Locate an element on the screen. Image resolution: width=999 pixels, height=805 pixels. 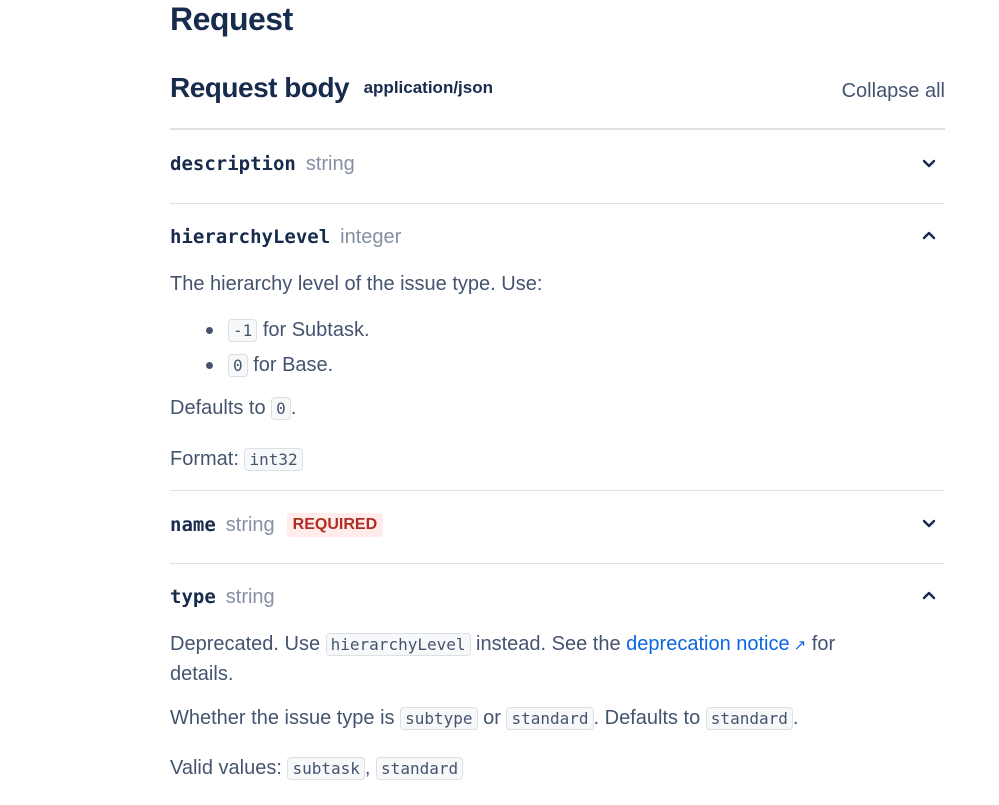
deprecation-notice-link: deprecation notice ↗ is located at coordinates (716, 644).